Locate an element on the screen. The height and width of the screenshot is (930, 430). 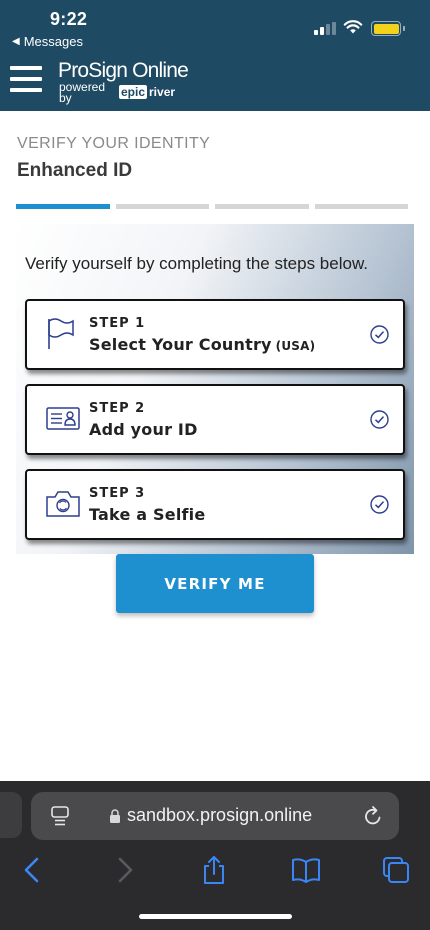
cellular-signal-icon is located at coordinates (325, 28).